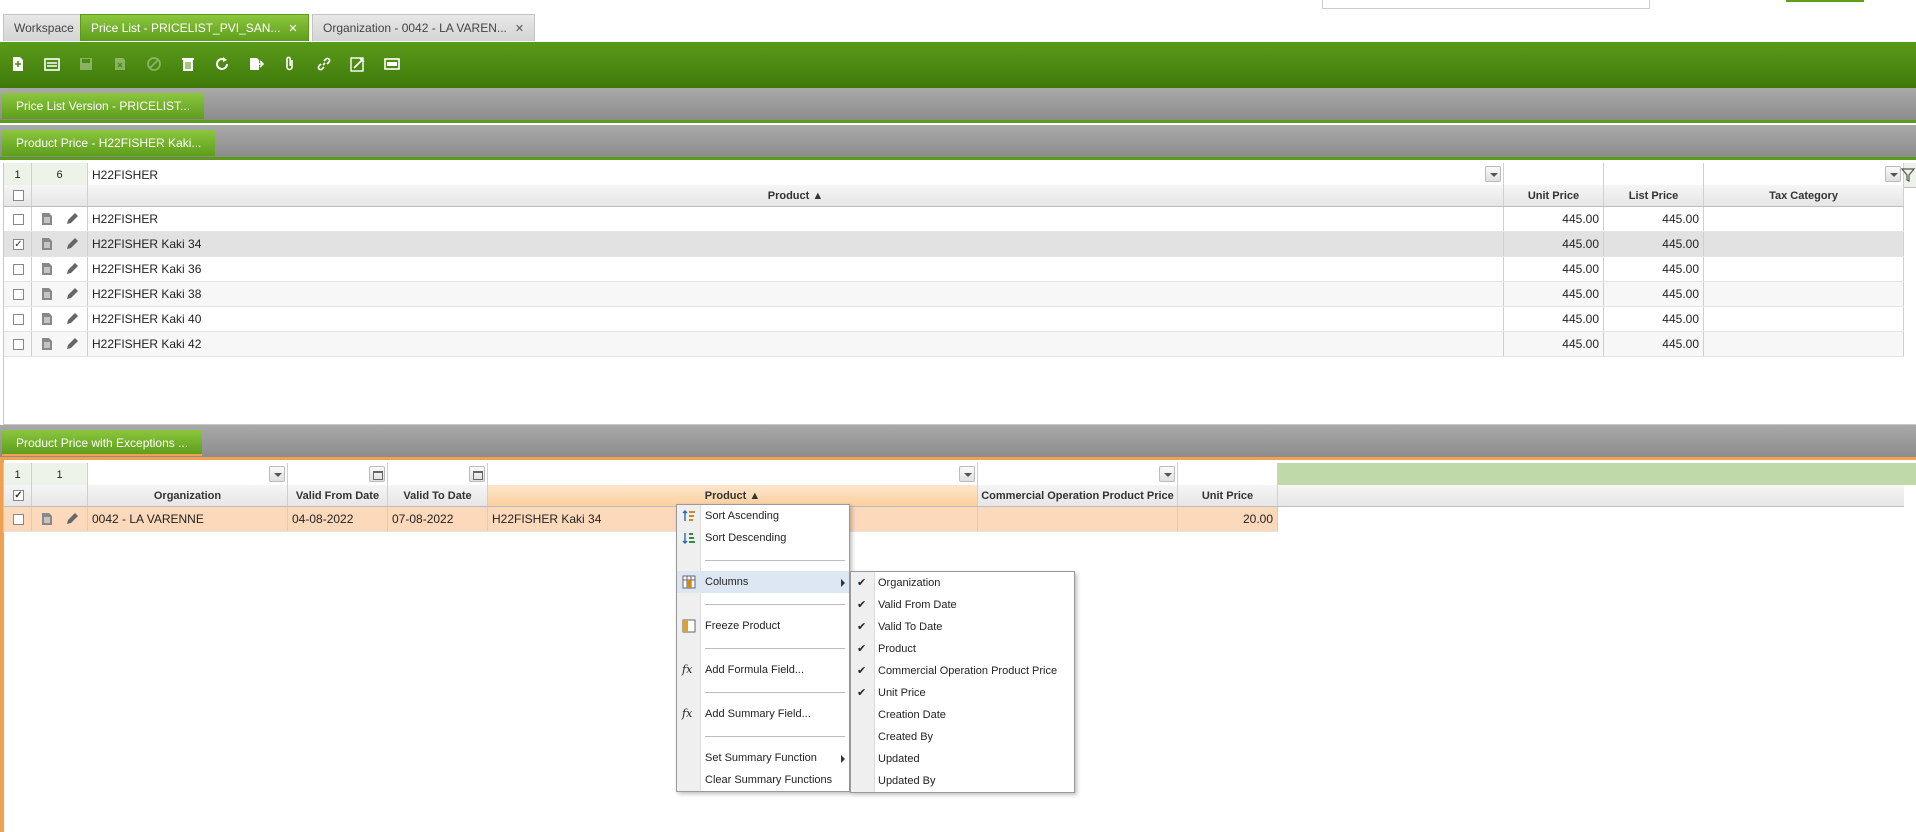 This screenshot has width=1916, height=832. I want to click on select-all-checkbox: ✓, so click(18, 495).